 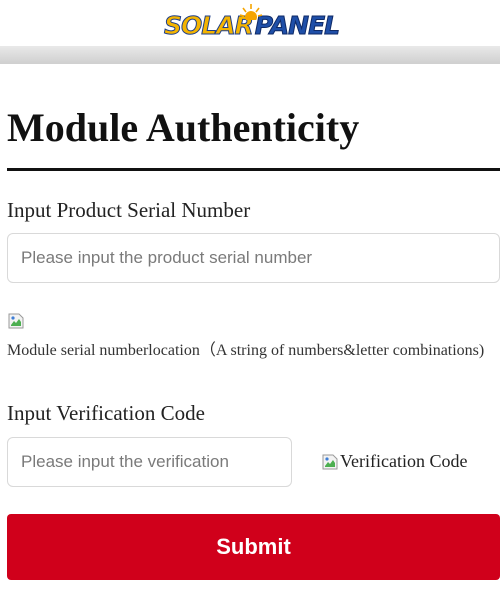 I want to click on logo-text-panel: PANEL, so click(x=297, y=25).